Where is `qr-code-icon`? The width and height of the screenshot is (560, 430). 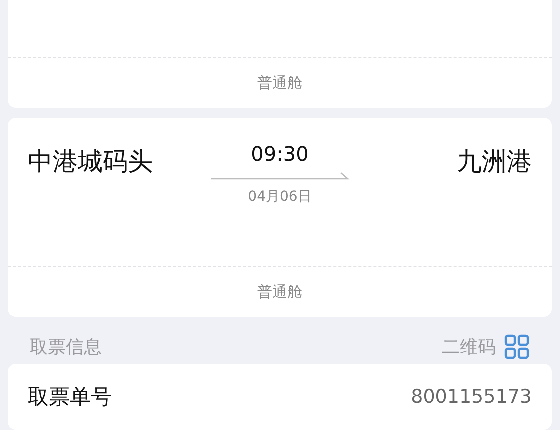 qr-code-icon is located at coordinates (517, 347).